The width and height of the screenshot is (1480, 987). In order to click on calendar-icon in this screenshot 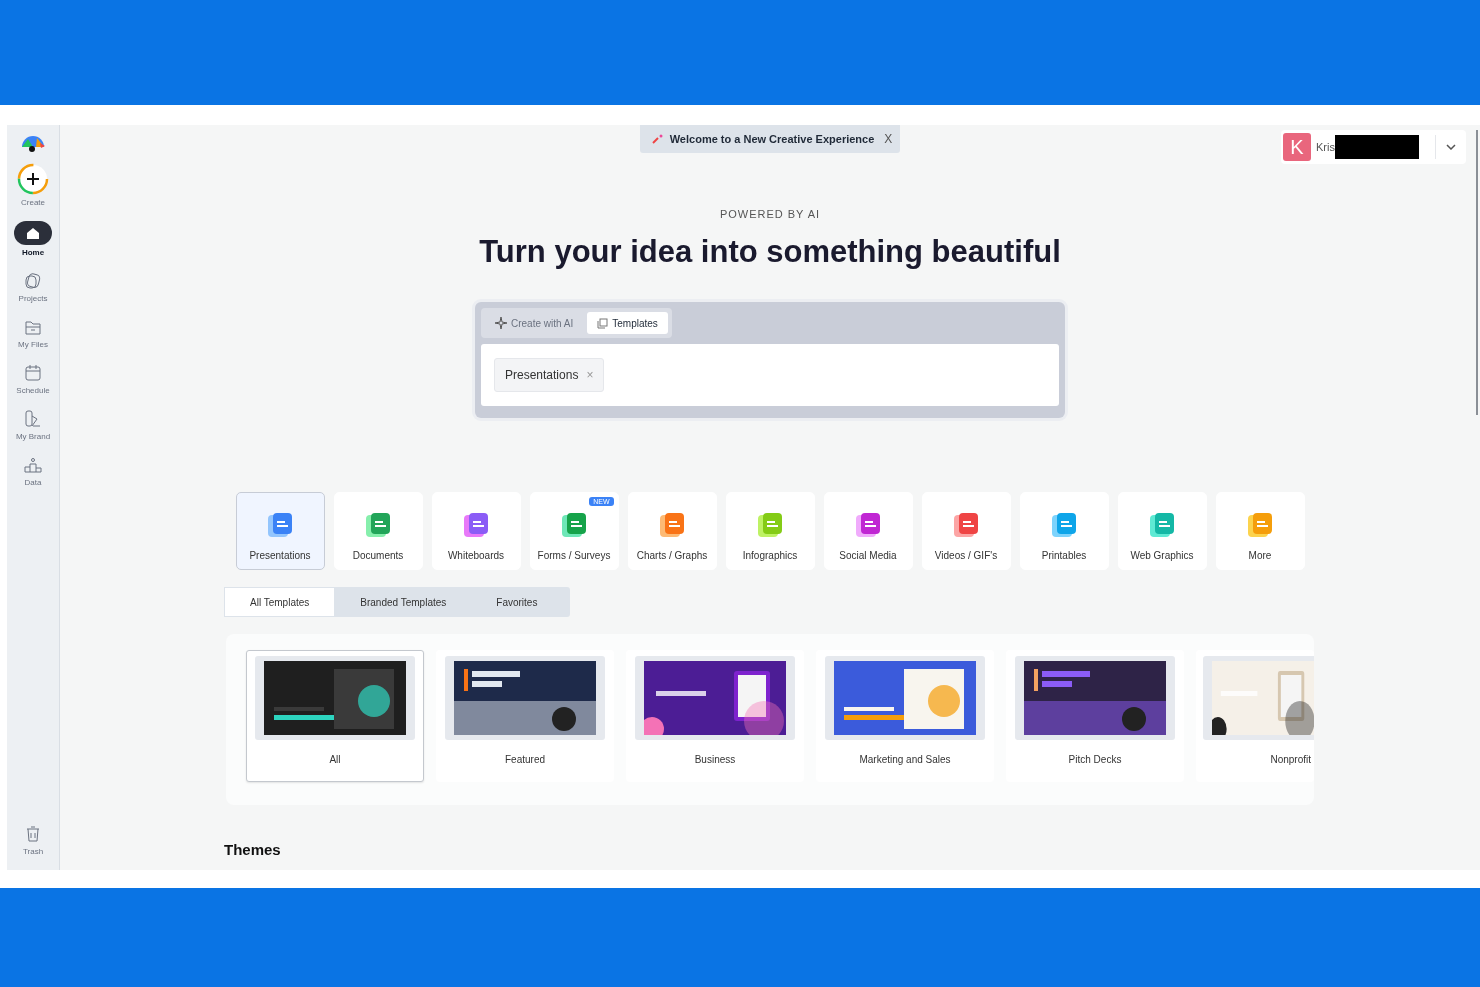, I will do `click(33, 373)`.